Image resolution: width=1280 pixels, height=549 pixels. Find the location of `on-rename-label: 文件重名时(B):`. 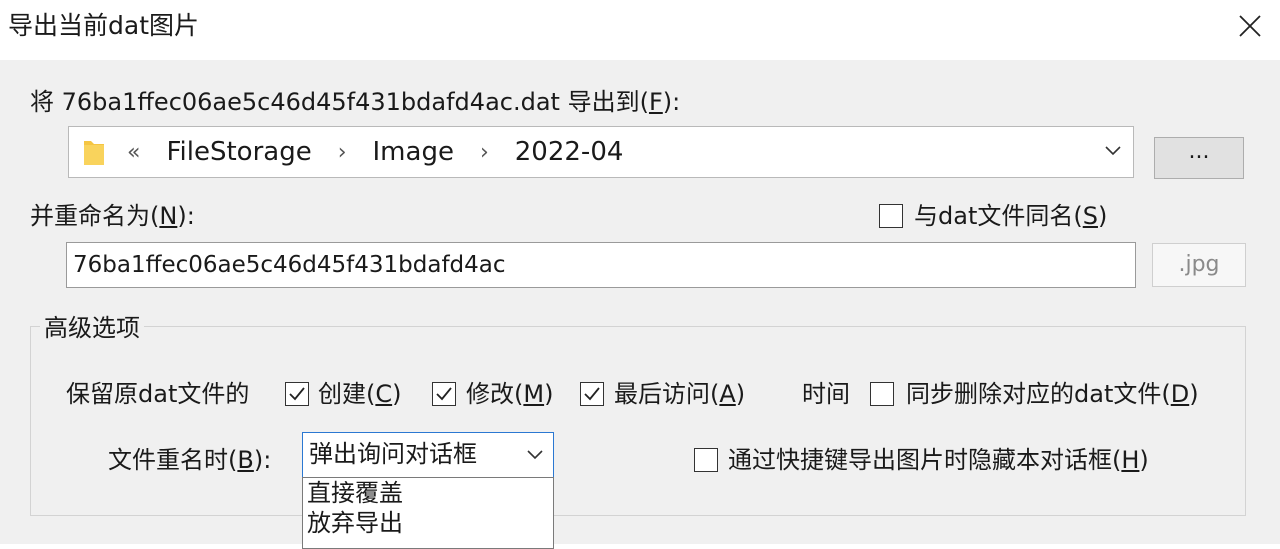

on-rename-label: 文件重名时(B): is located at coordinates (189, 460).